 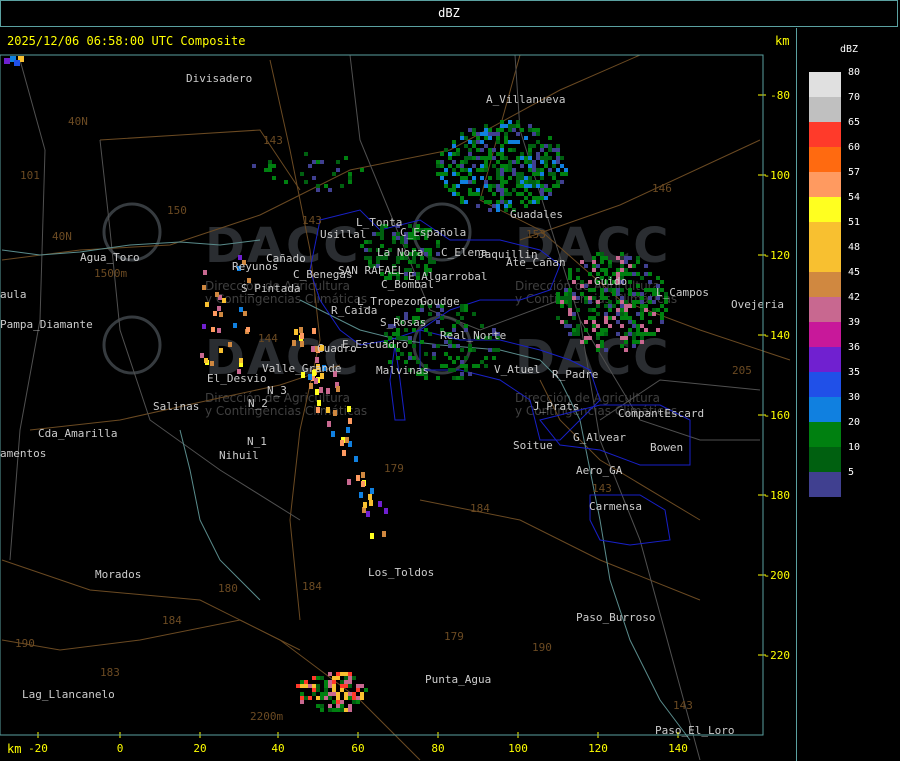 What do you see at coordinates (25, 643) in the screenshot?
I see `place-label: 190` at bounding box center [25, 643].